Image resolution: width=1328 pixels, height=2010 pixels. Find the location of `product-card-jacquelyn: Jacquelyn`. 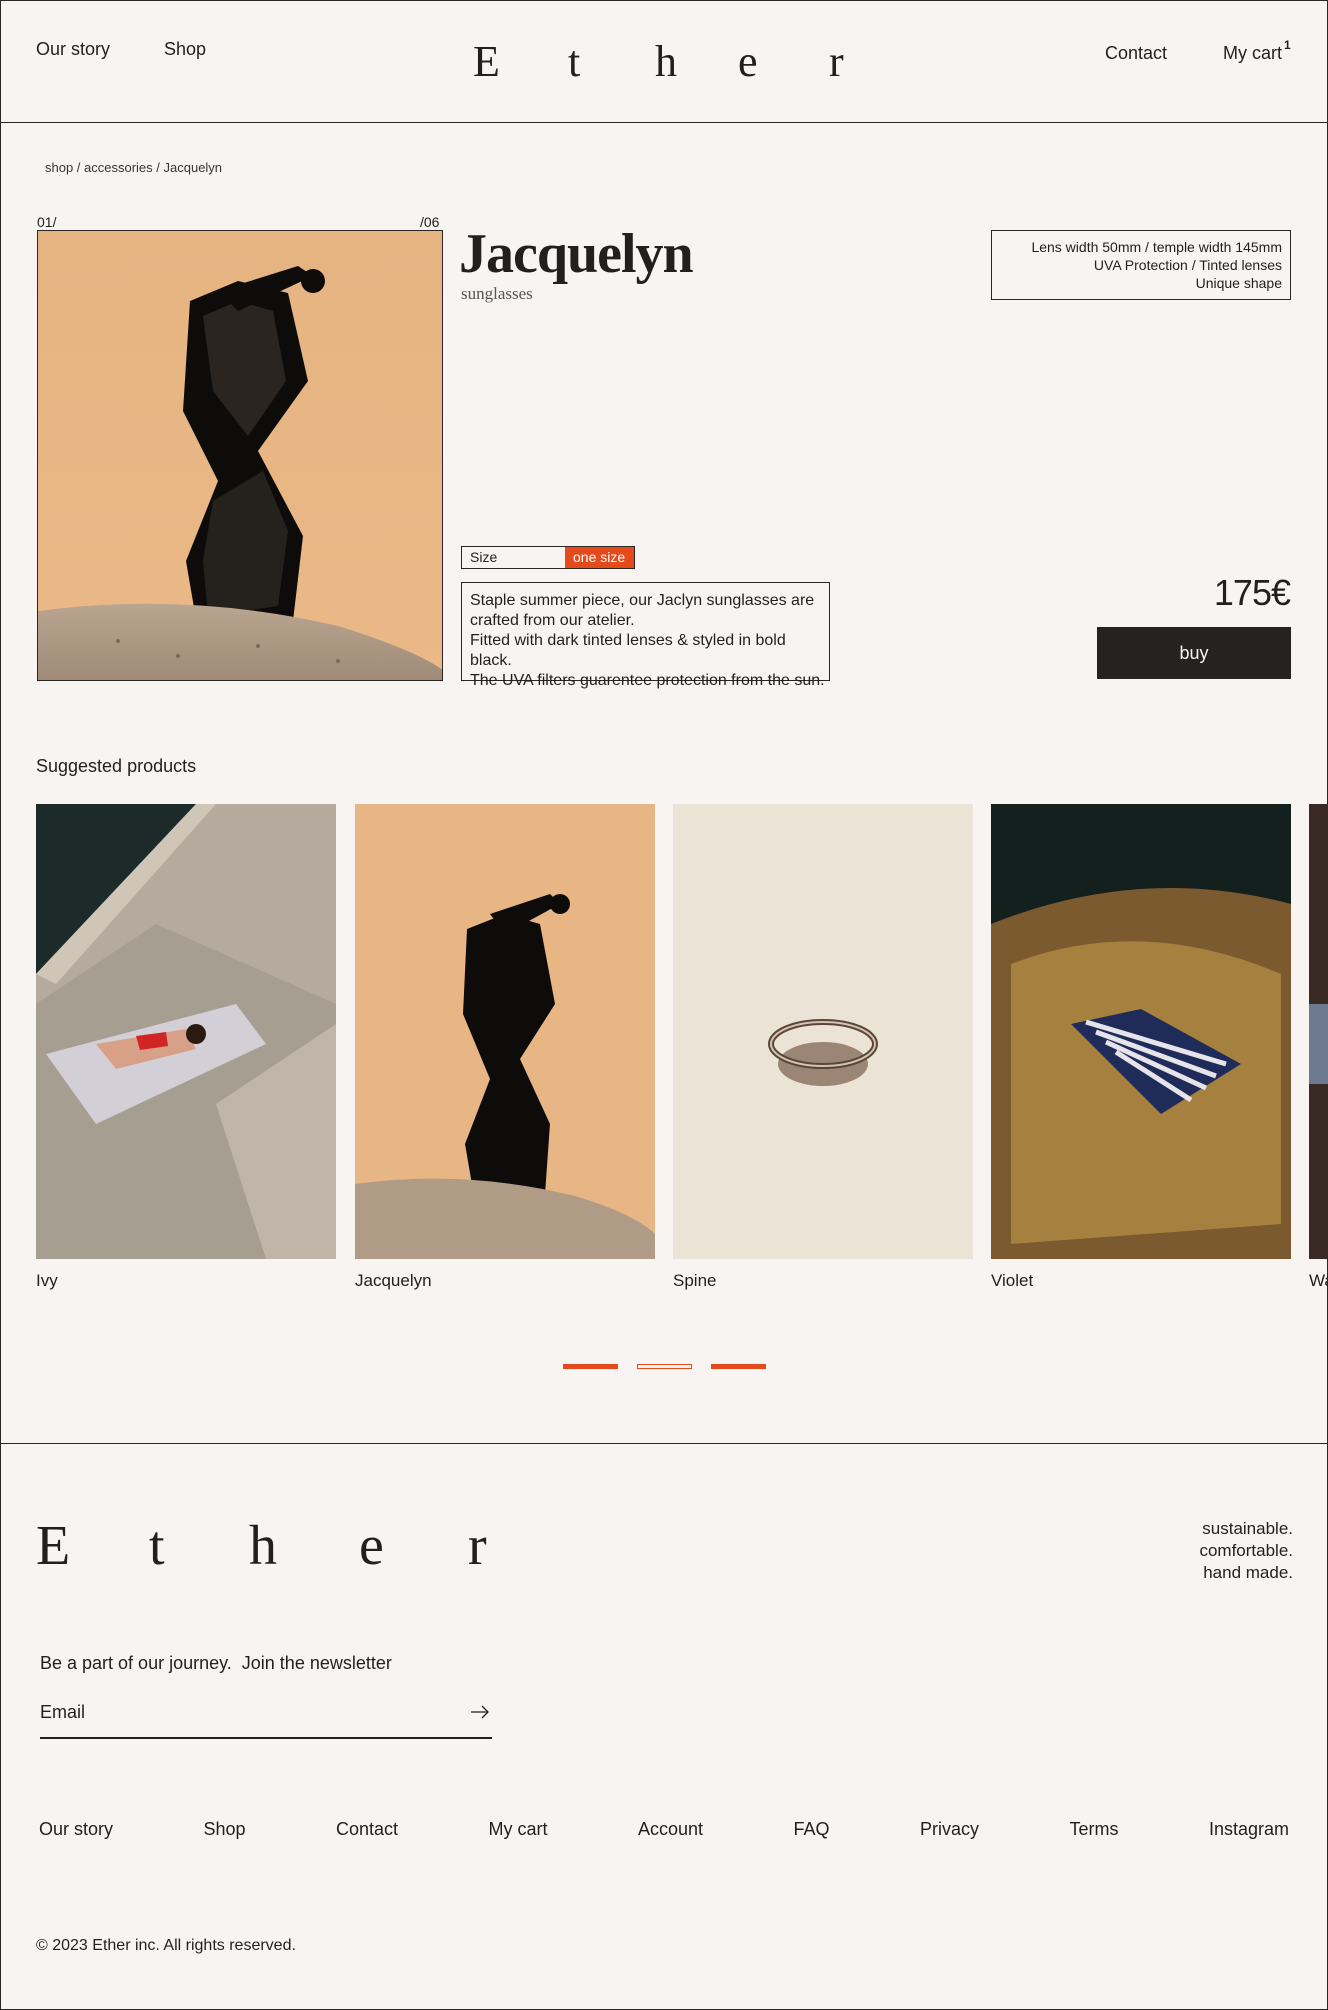

product-card-jacquelyn: Jacquelyn is located at coordinates (505, 1047).